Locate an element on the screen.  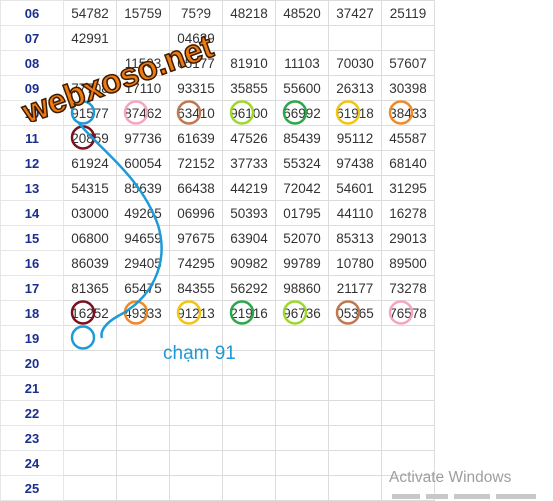
result-cell: 61918 is located at coordinates (355, 113).